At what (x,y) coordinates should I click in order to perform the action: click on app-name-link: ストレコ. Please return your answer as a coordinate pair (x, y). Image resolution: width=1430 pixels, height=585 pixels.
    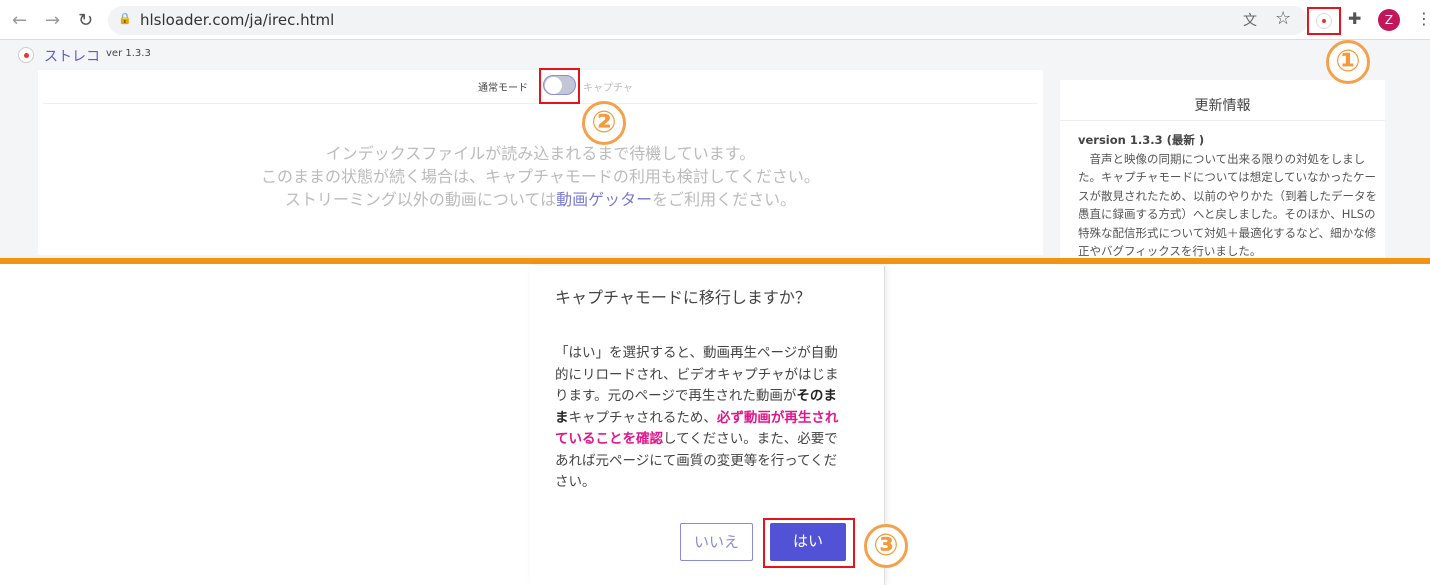
    Looking at the image, I should click on (72, 56).